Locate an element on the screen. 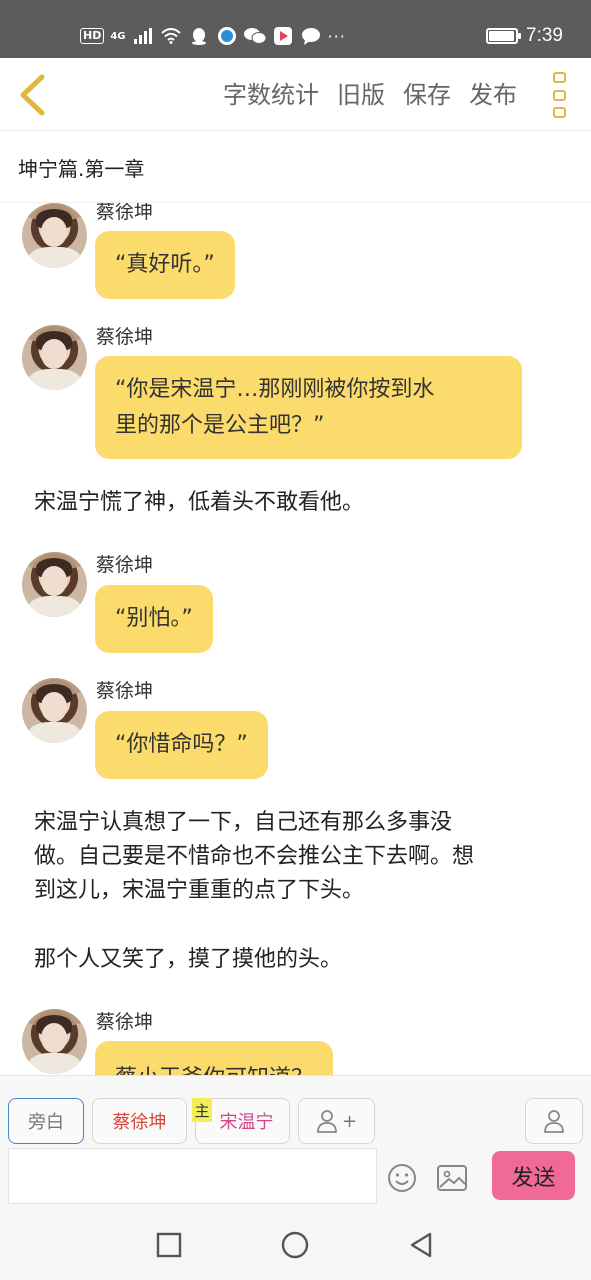  chapter-title: 坤宁篇.第一章 is located at coordinates (81, 169).